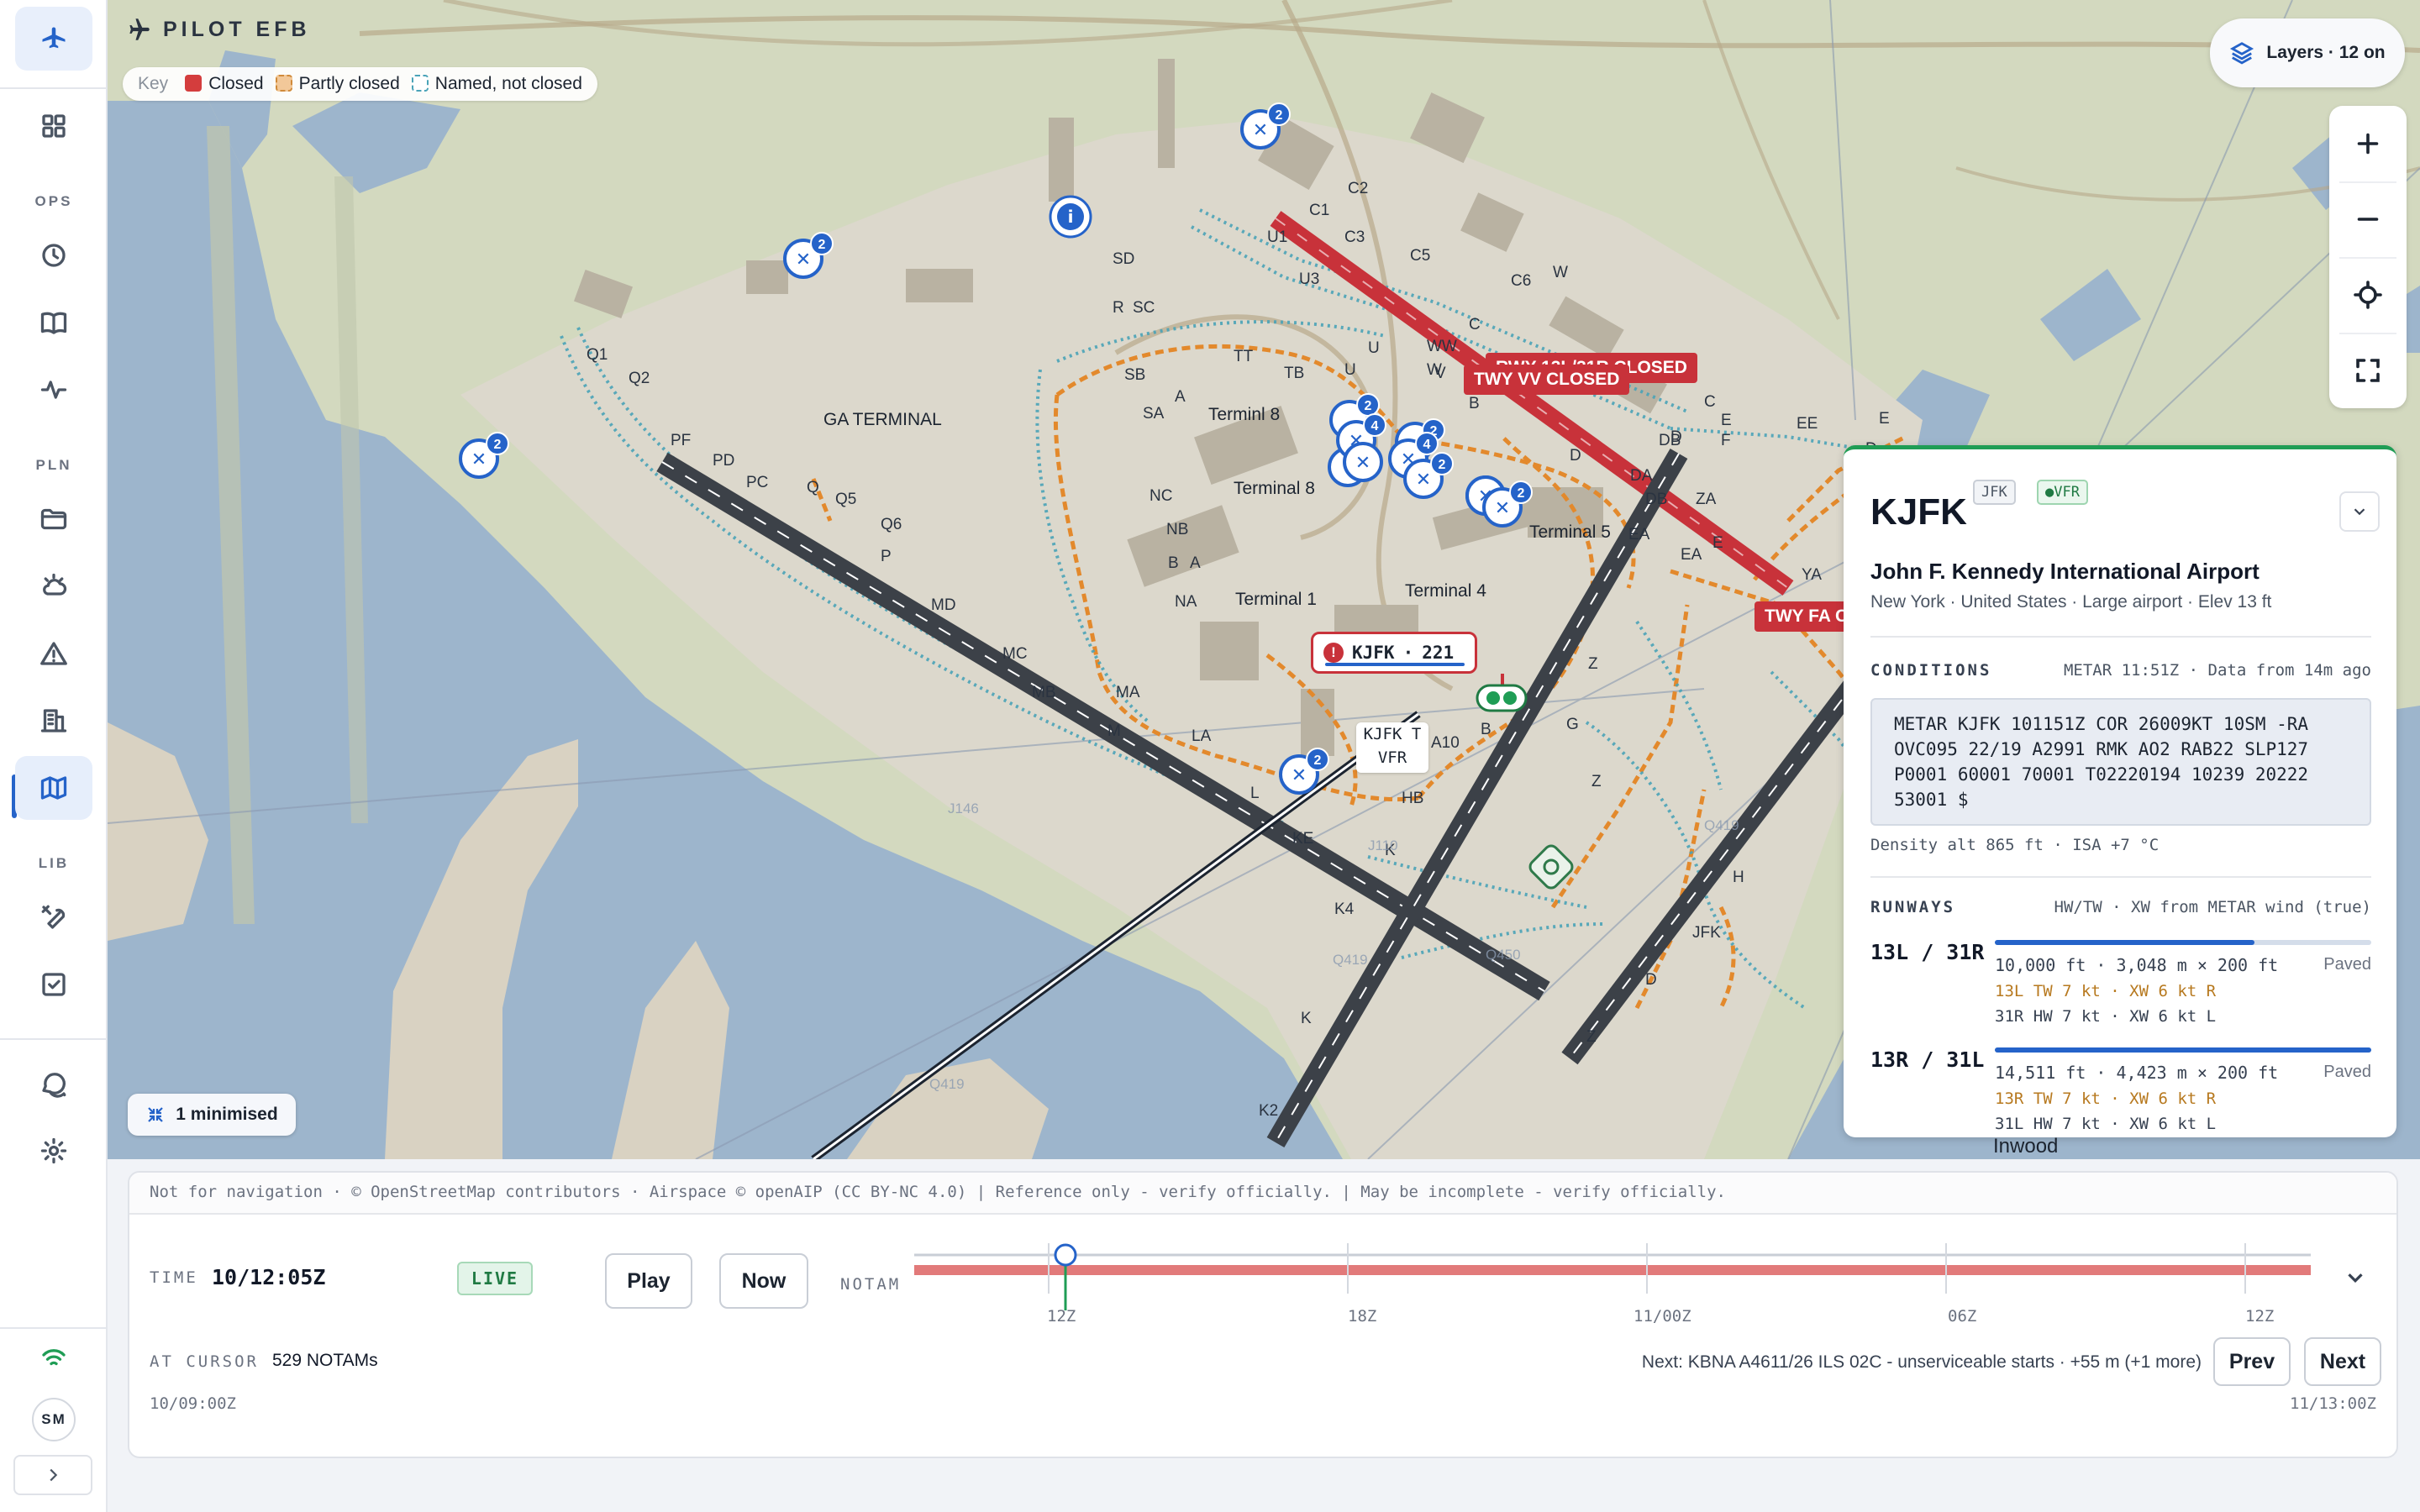 This screenshot has height=1512, width=2420. Describe the element at coordinates (156, 1114) in the screenshot. I see `minimise-icon` at that location.